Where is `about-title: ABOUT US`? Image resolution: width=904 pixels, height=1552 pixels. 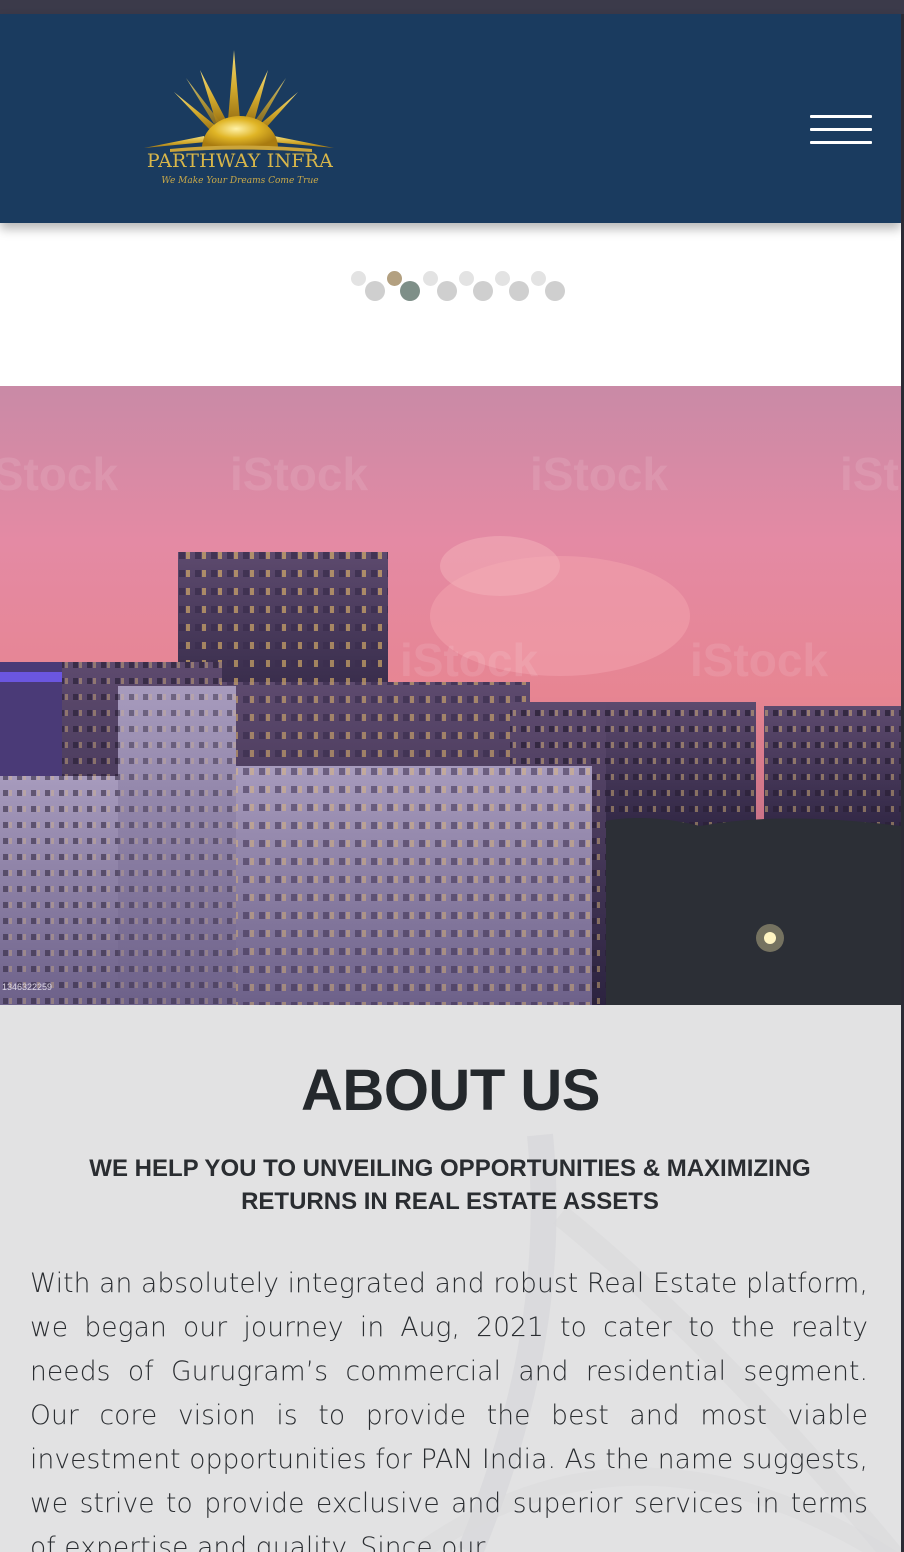 about-title: ABOUT US is located at coordinates (450, 1090).